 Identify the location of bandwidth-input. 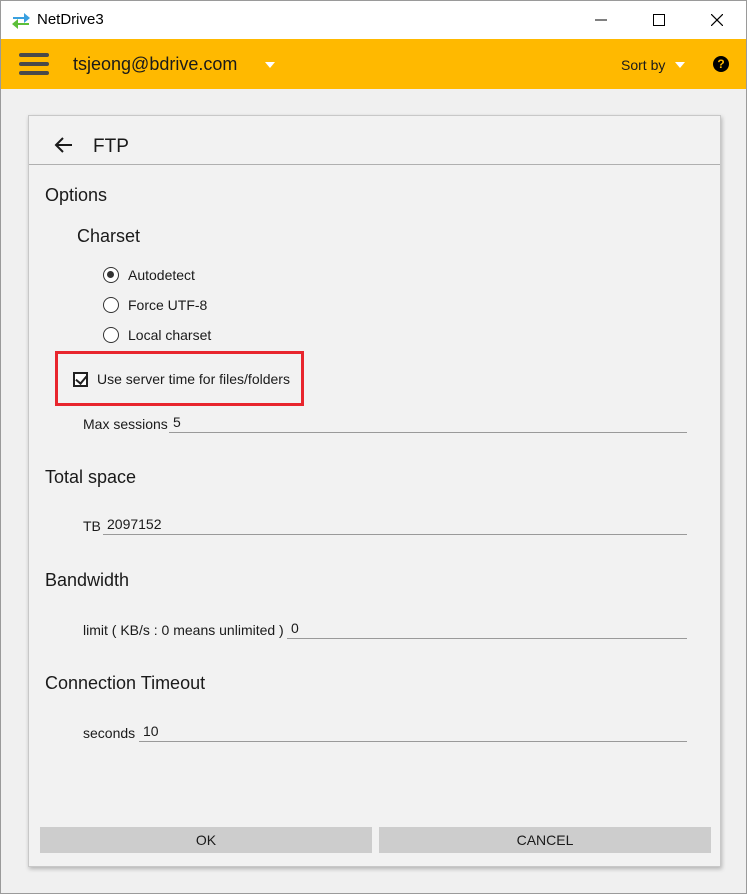
(487, 628).